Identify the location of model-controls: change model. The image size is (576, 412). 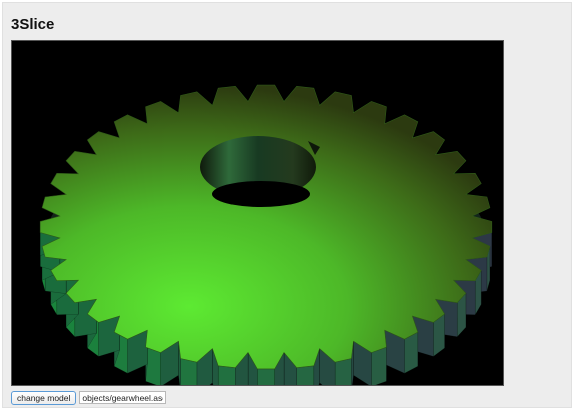
(89, 397).